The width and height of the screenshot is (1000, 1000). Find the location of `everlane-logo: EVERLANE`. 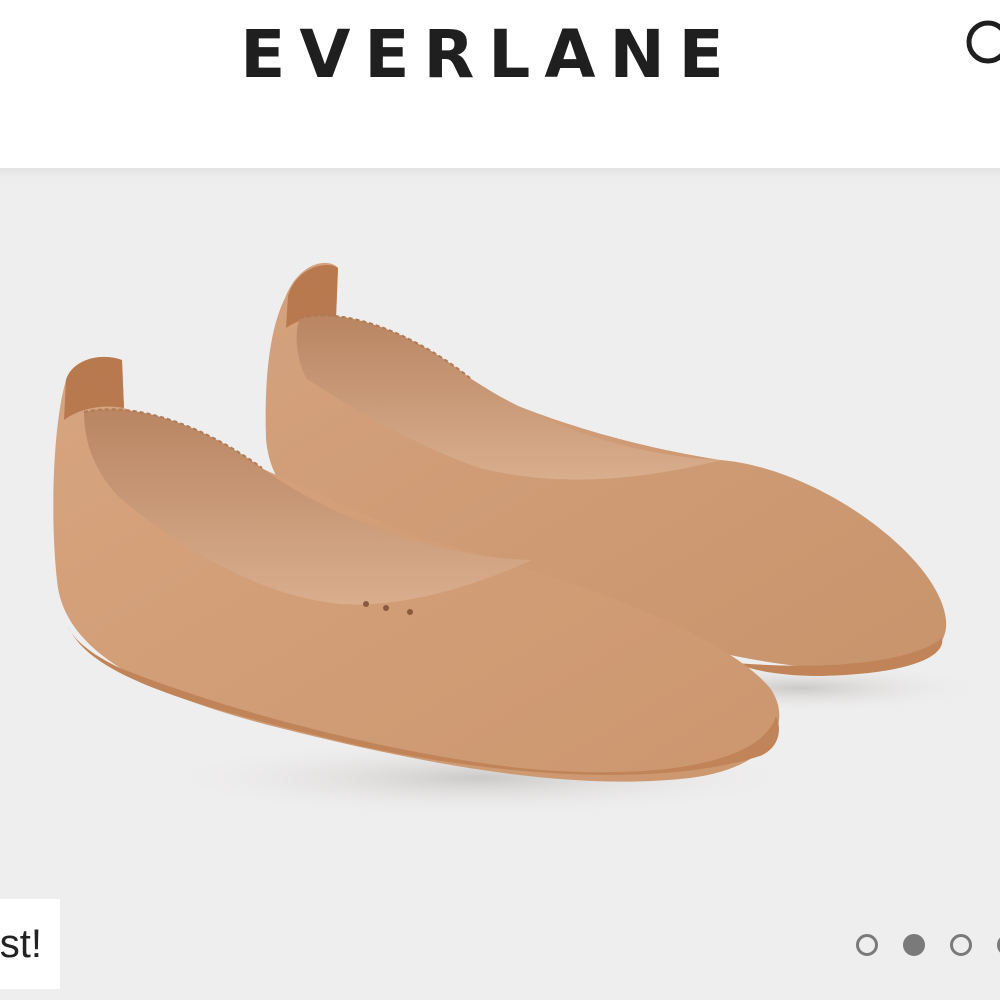

everlane-logo: EVERLANE is located at coordinates (489, 55).